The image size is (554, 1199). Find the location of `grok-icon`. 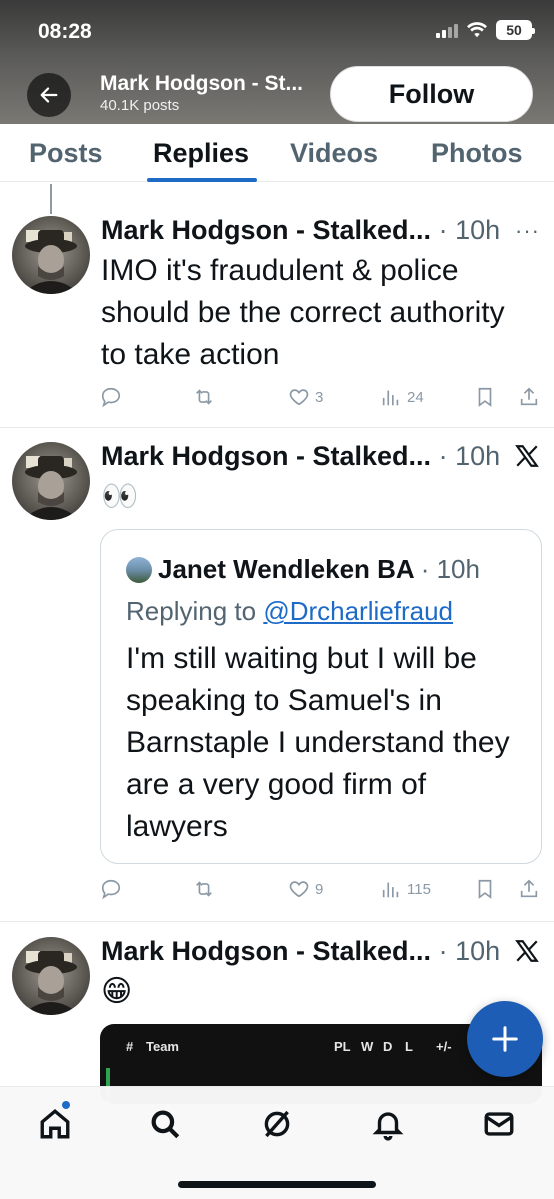

grok-icon is located at coordinates (277, 1124).